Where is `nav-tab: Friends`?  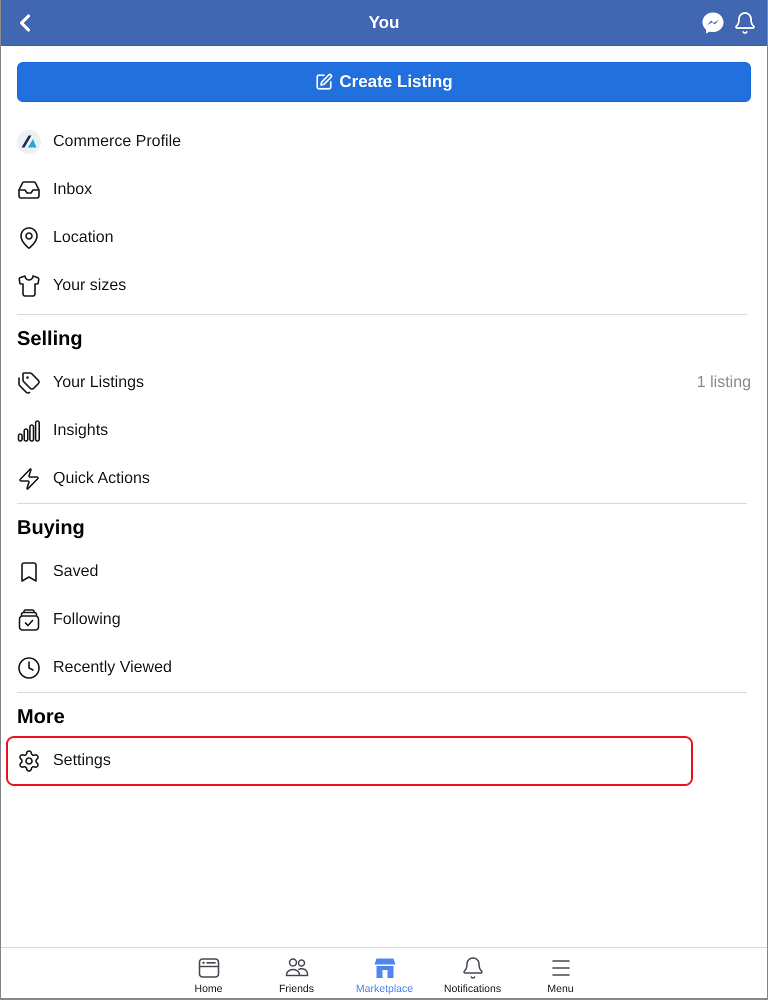 nav-tab: Friends is located at coordinates (296, 973).